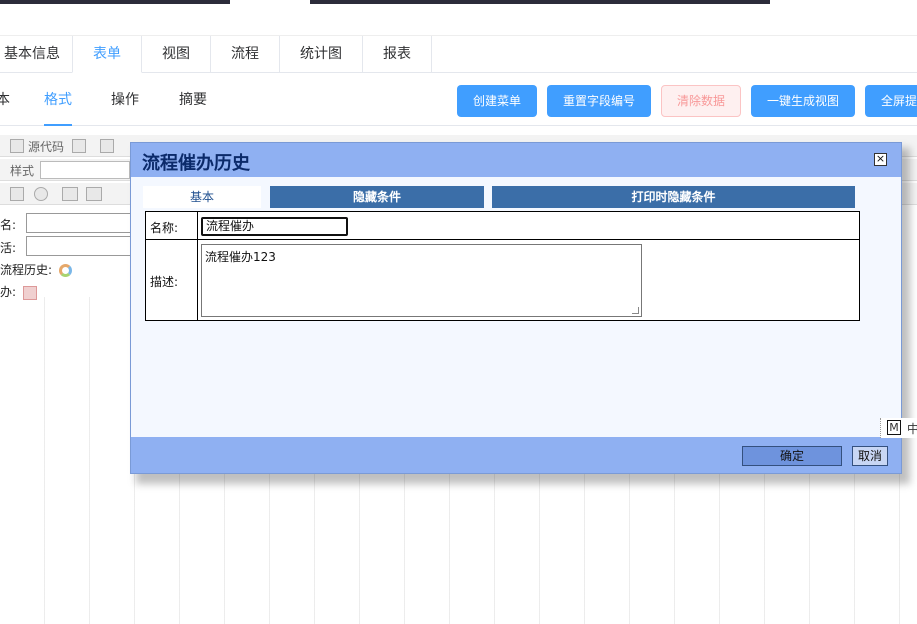  I want to click on form-input-name, so click(81, 223).